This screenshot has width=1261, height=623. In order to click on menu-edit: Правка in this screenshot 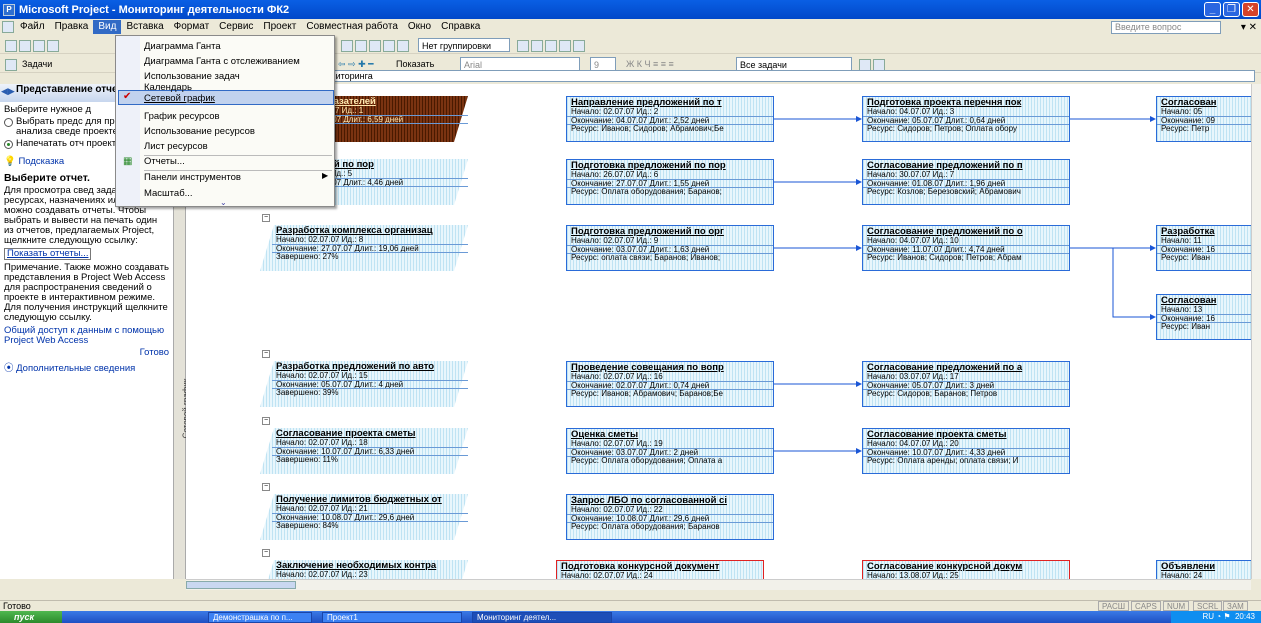, I will do `click(72, 27)`.